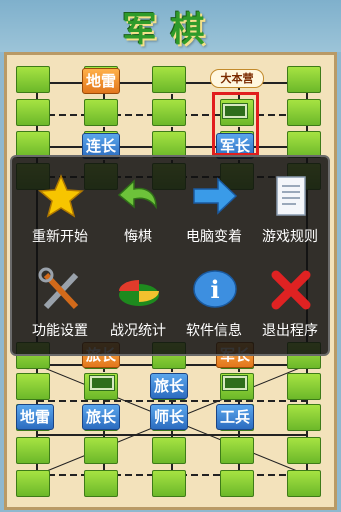 Image resolution: width=341 pixels, height=512 pixels. What do you see at coordinates (139, 293) in the screenshot?
I see `pie-chart-icon` at bounding box center [139, 293].